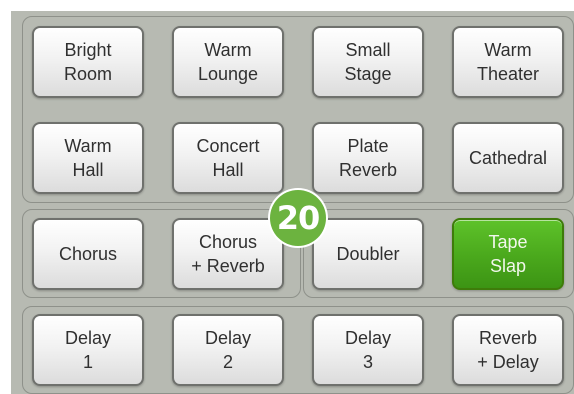 The height and width of the screenshot is (394, 574). I want to click on preset-bright-room-button: Bright Room, so click(88, 62).